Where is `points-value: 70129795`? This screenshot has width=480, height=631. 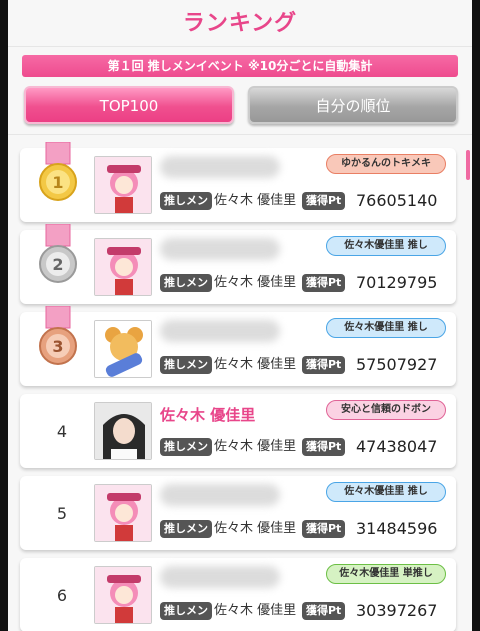
points-value: 70129795 is located at coordinates (397, 282).